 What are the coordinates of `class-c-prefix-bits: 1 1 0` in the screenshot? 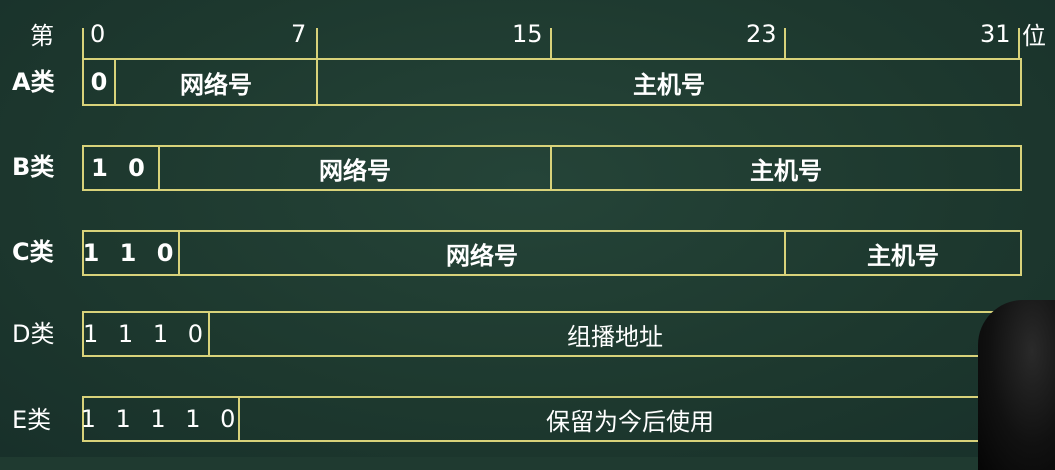 It's located at (131, 253).